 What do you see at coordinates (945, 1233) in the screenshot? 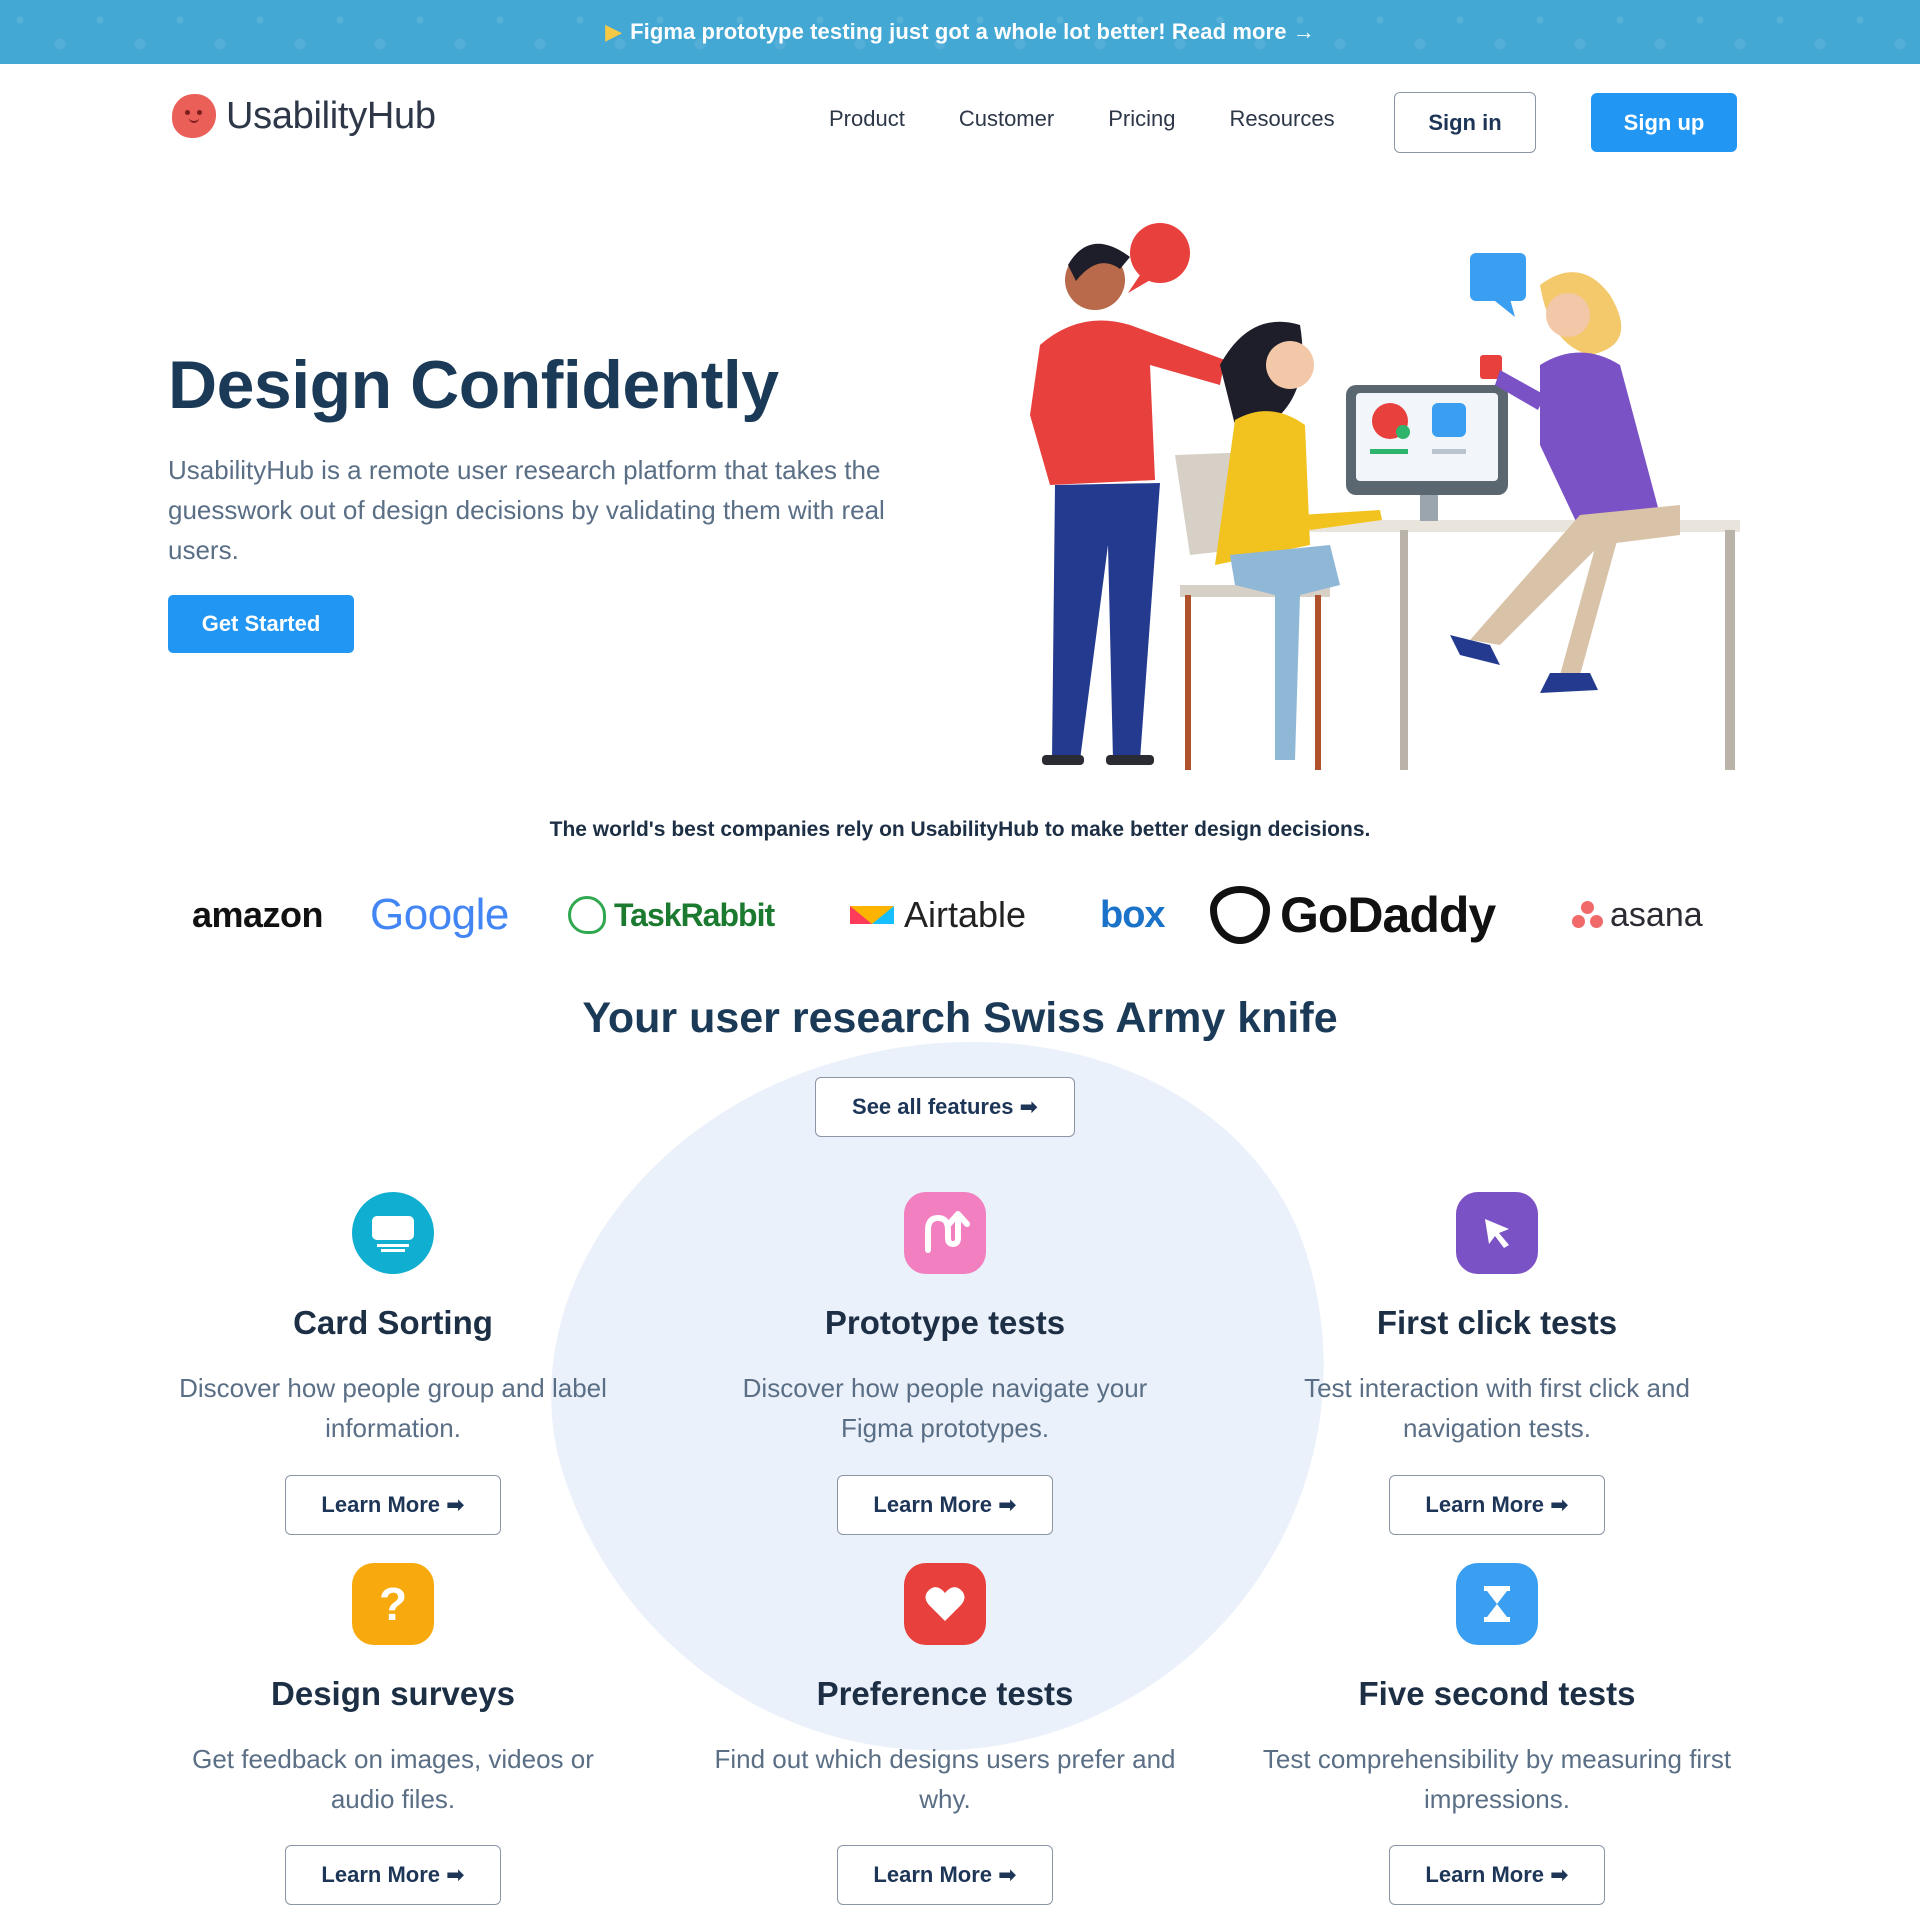
I see `prototype-arrow-icon` at bounding box center [945, 1233].